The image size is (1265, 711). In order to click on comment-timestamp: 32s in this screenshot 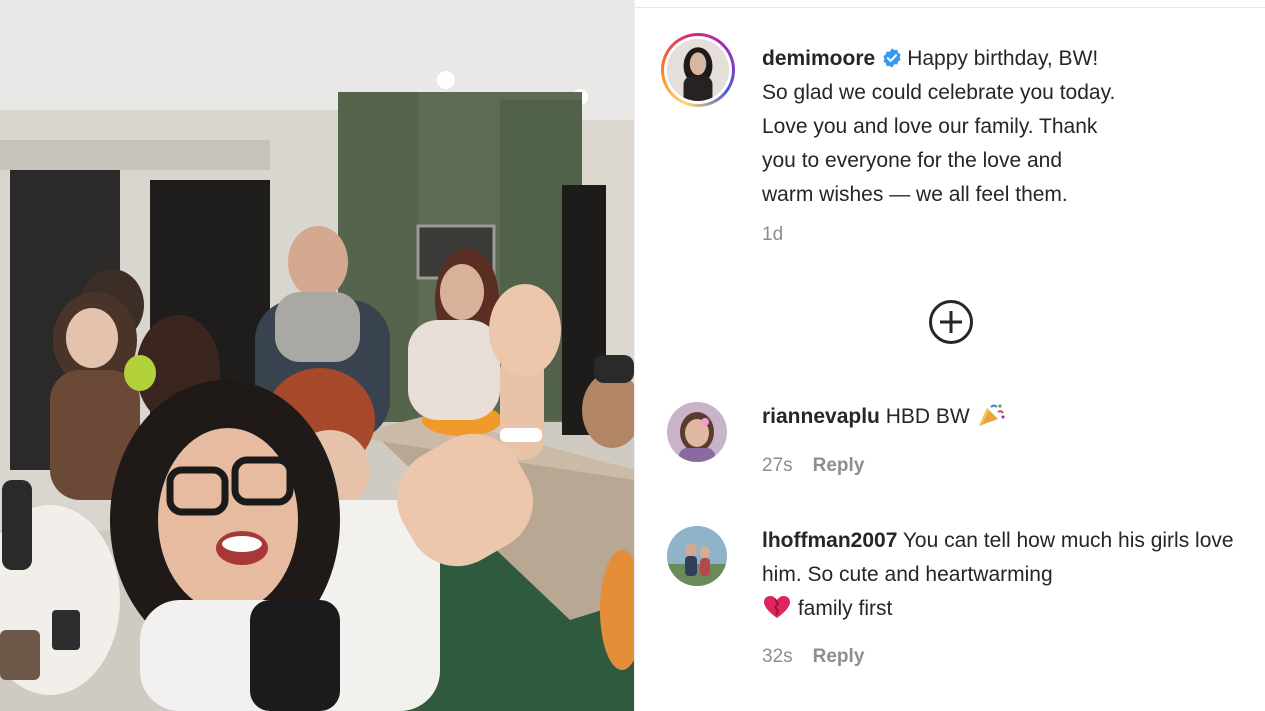, I will do `click(777, 656)`.